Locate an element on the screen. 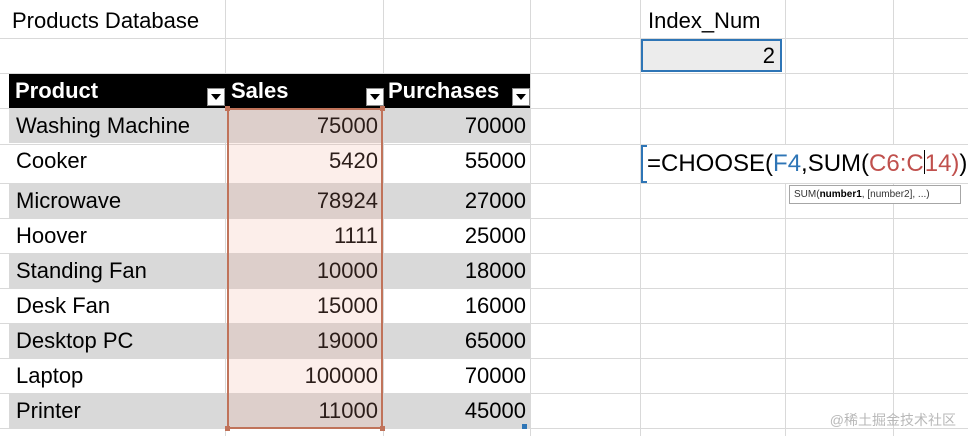  cell-product: Microwave is located at coordinates (118, 200).